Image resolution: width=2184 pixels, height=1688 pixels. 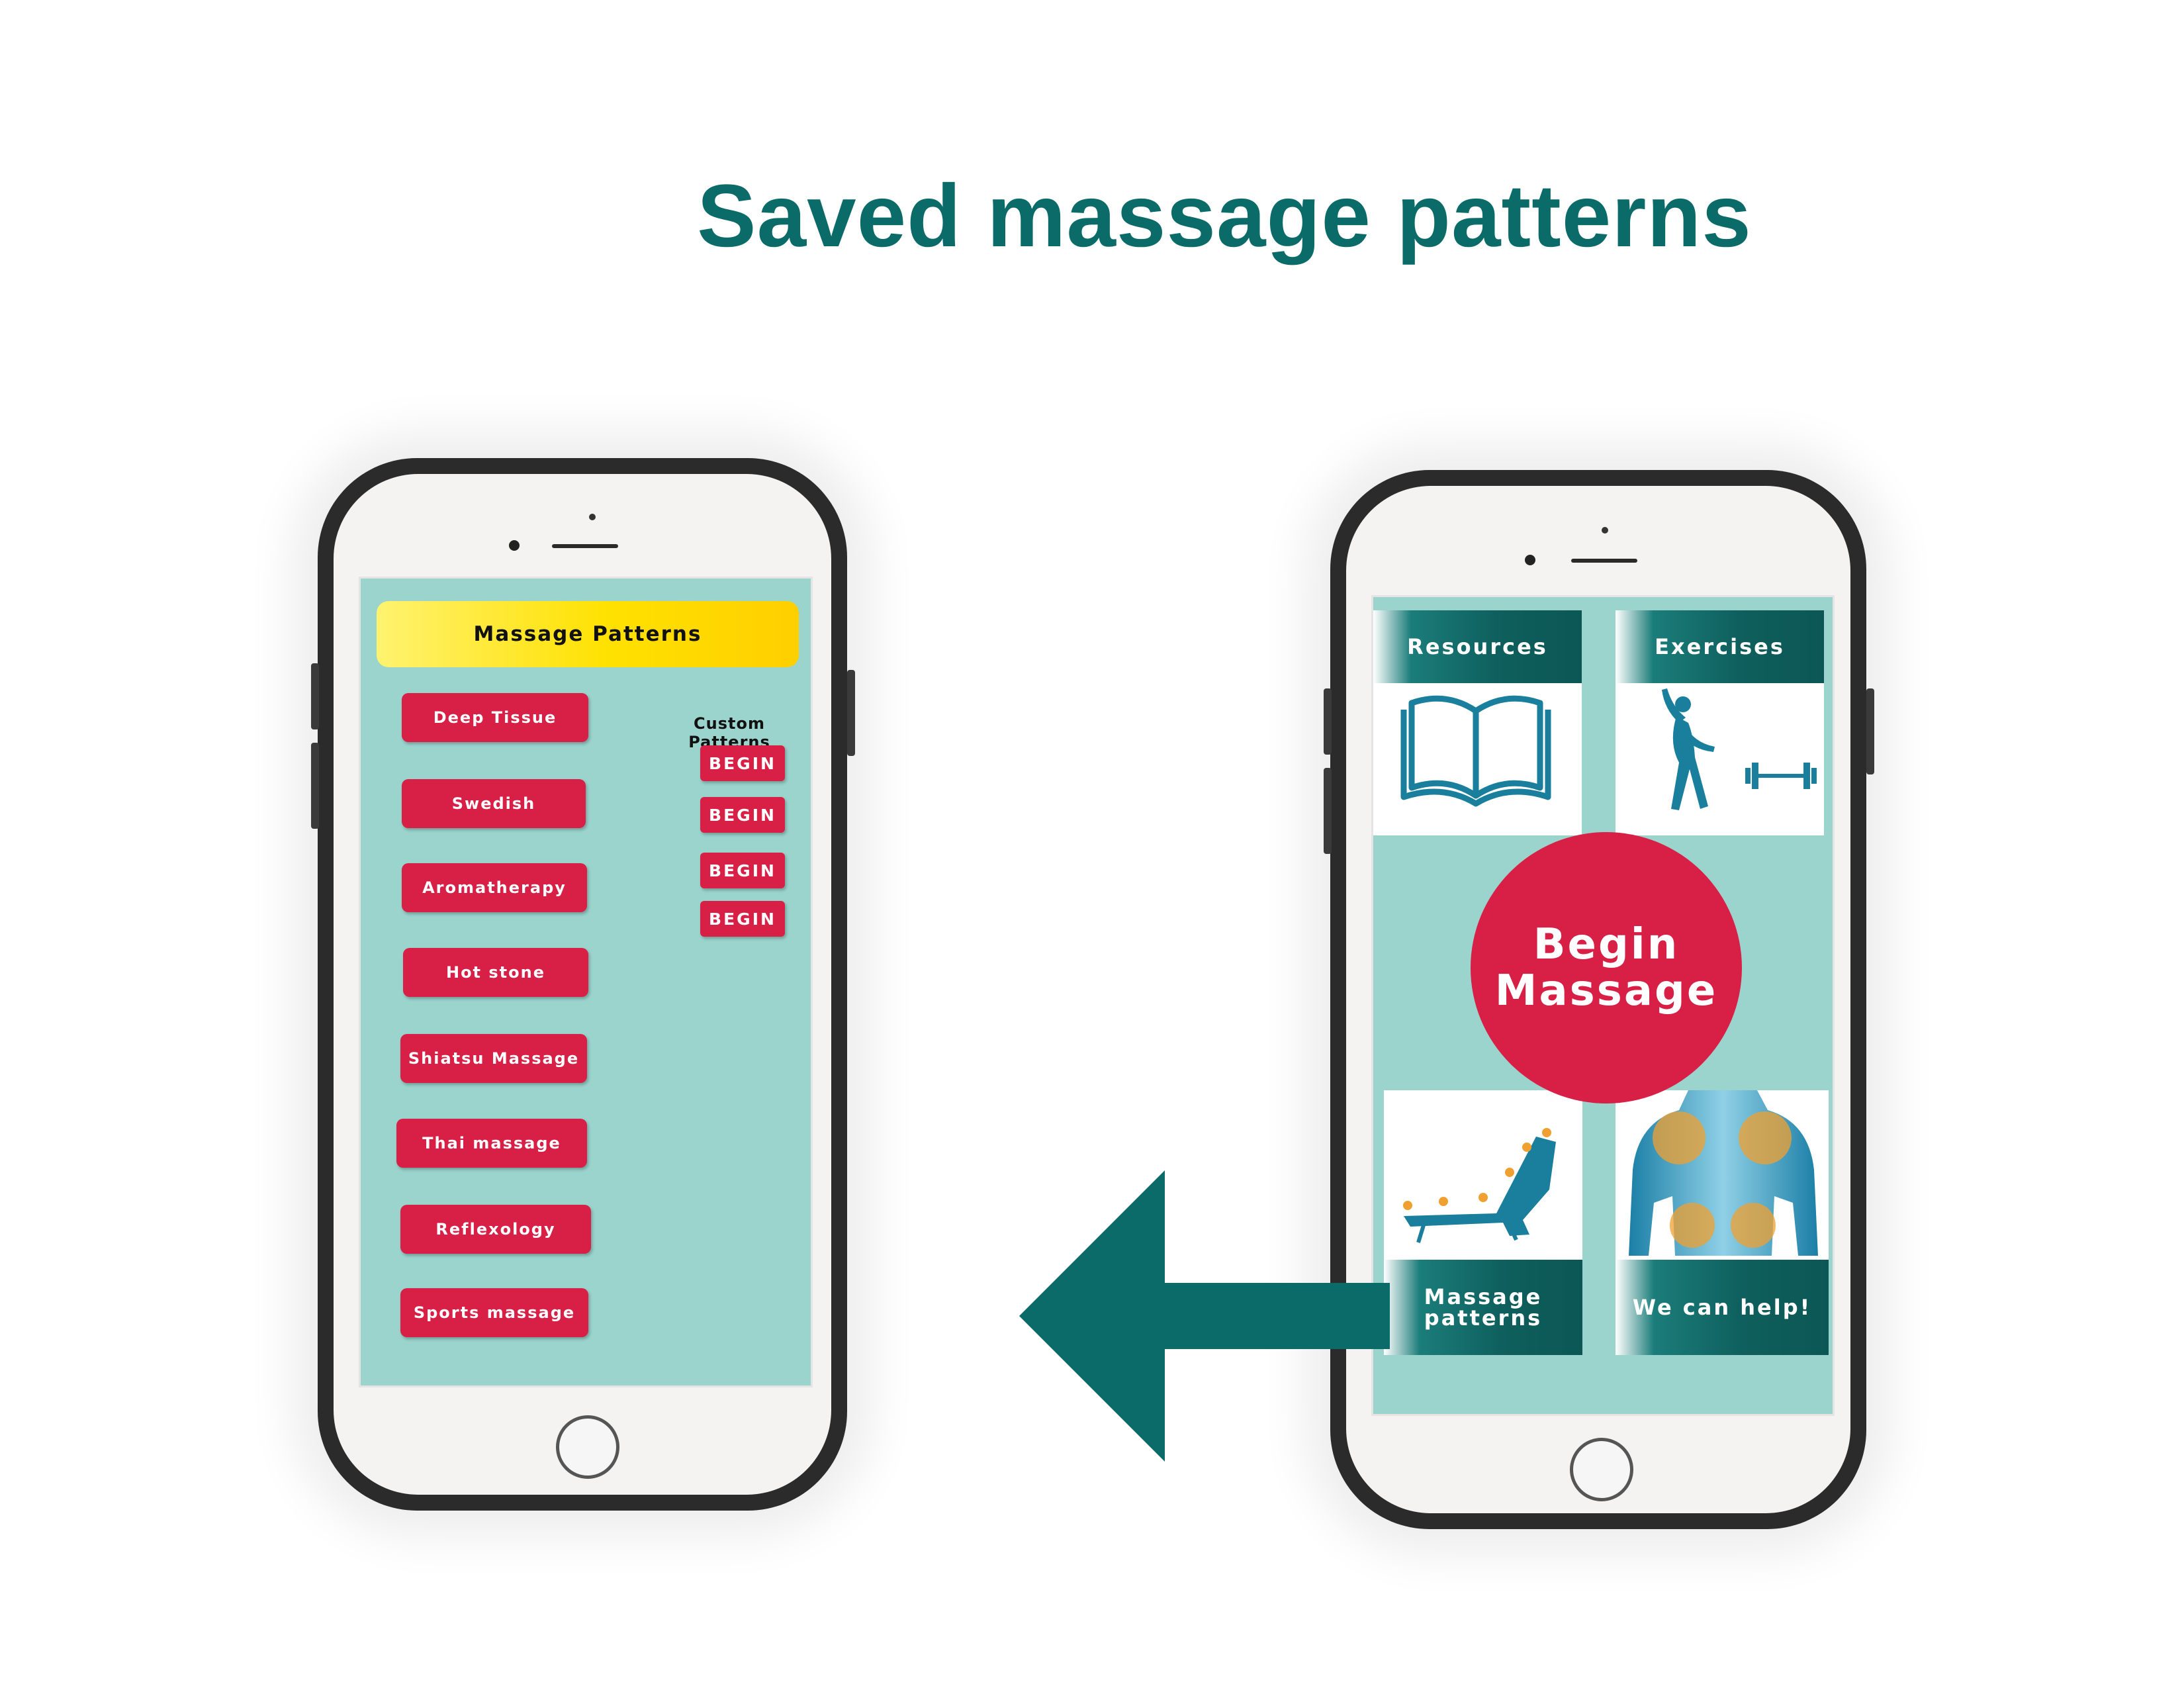 I want to click on resources-label: Resources, so click(x=1477, y=646).